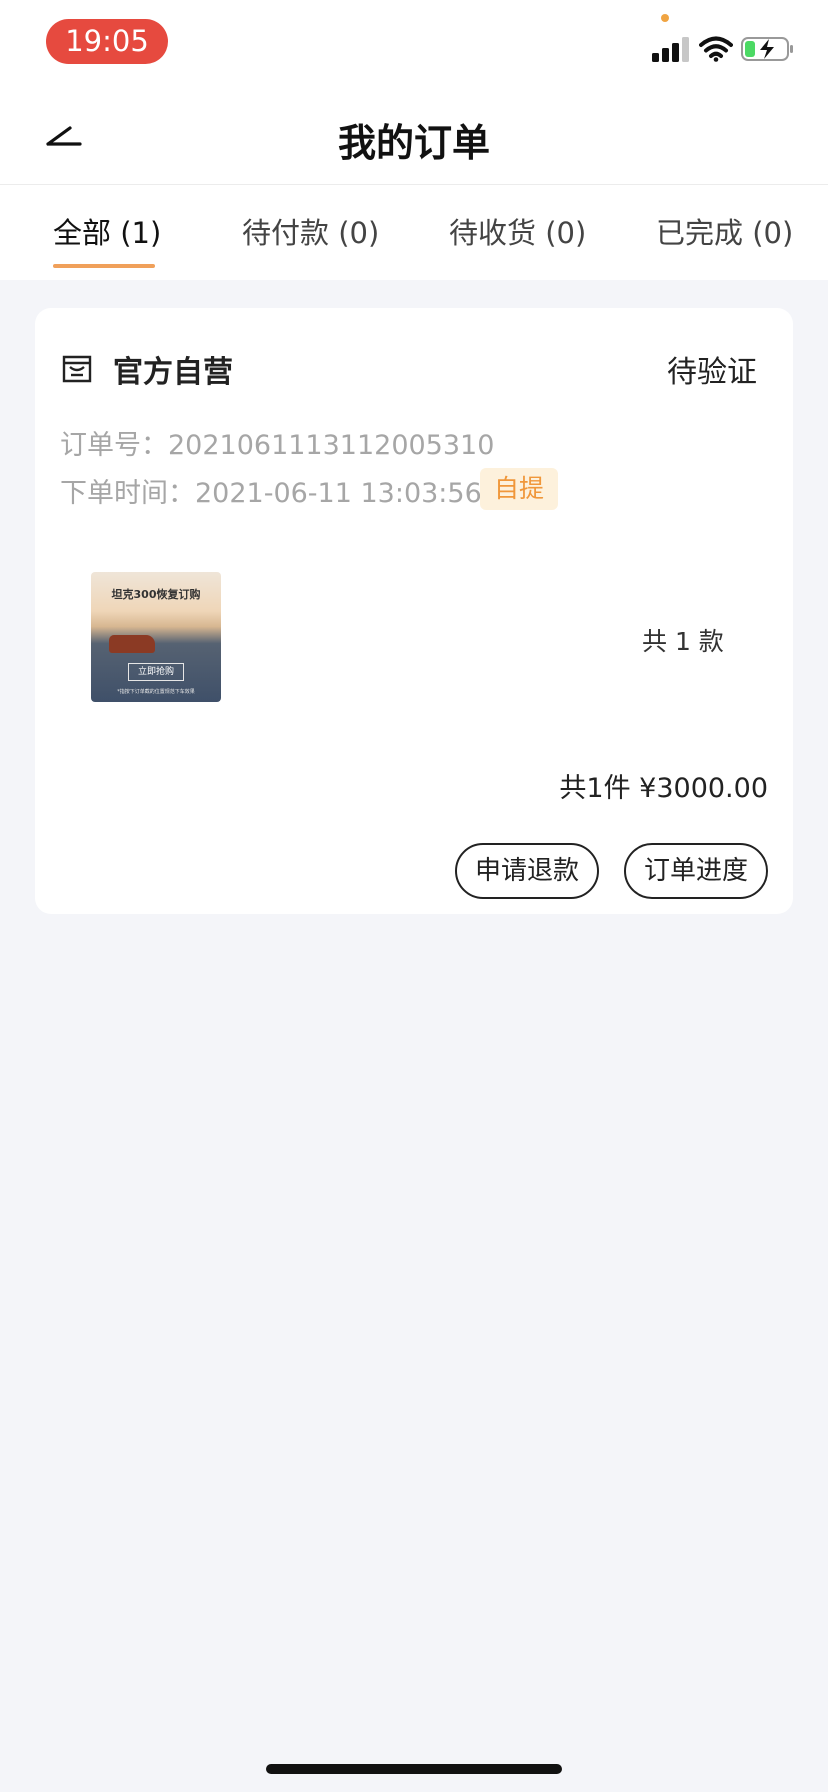 Image resolution: width=828 pixels, height=1792 pixels. Describe the element at coordinates (519, 489) in the screenshot. I see `pickup-badge: 自提` at that location.